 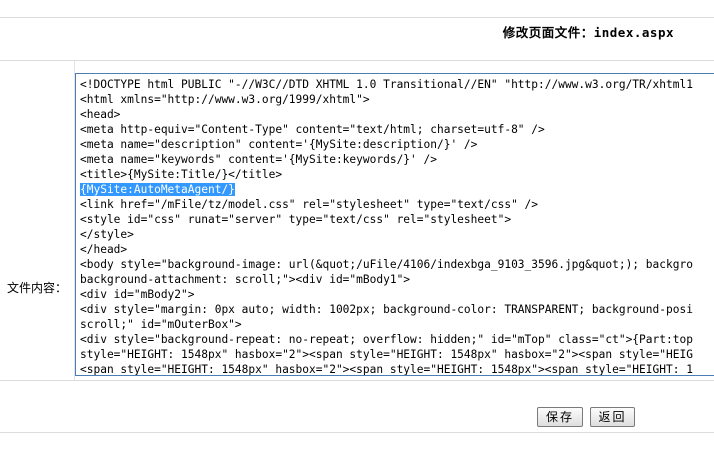 I want to click on content-divider, so click(x=357, y=380).